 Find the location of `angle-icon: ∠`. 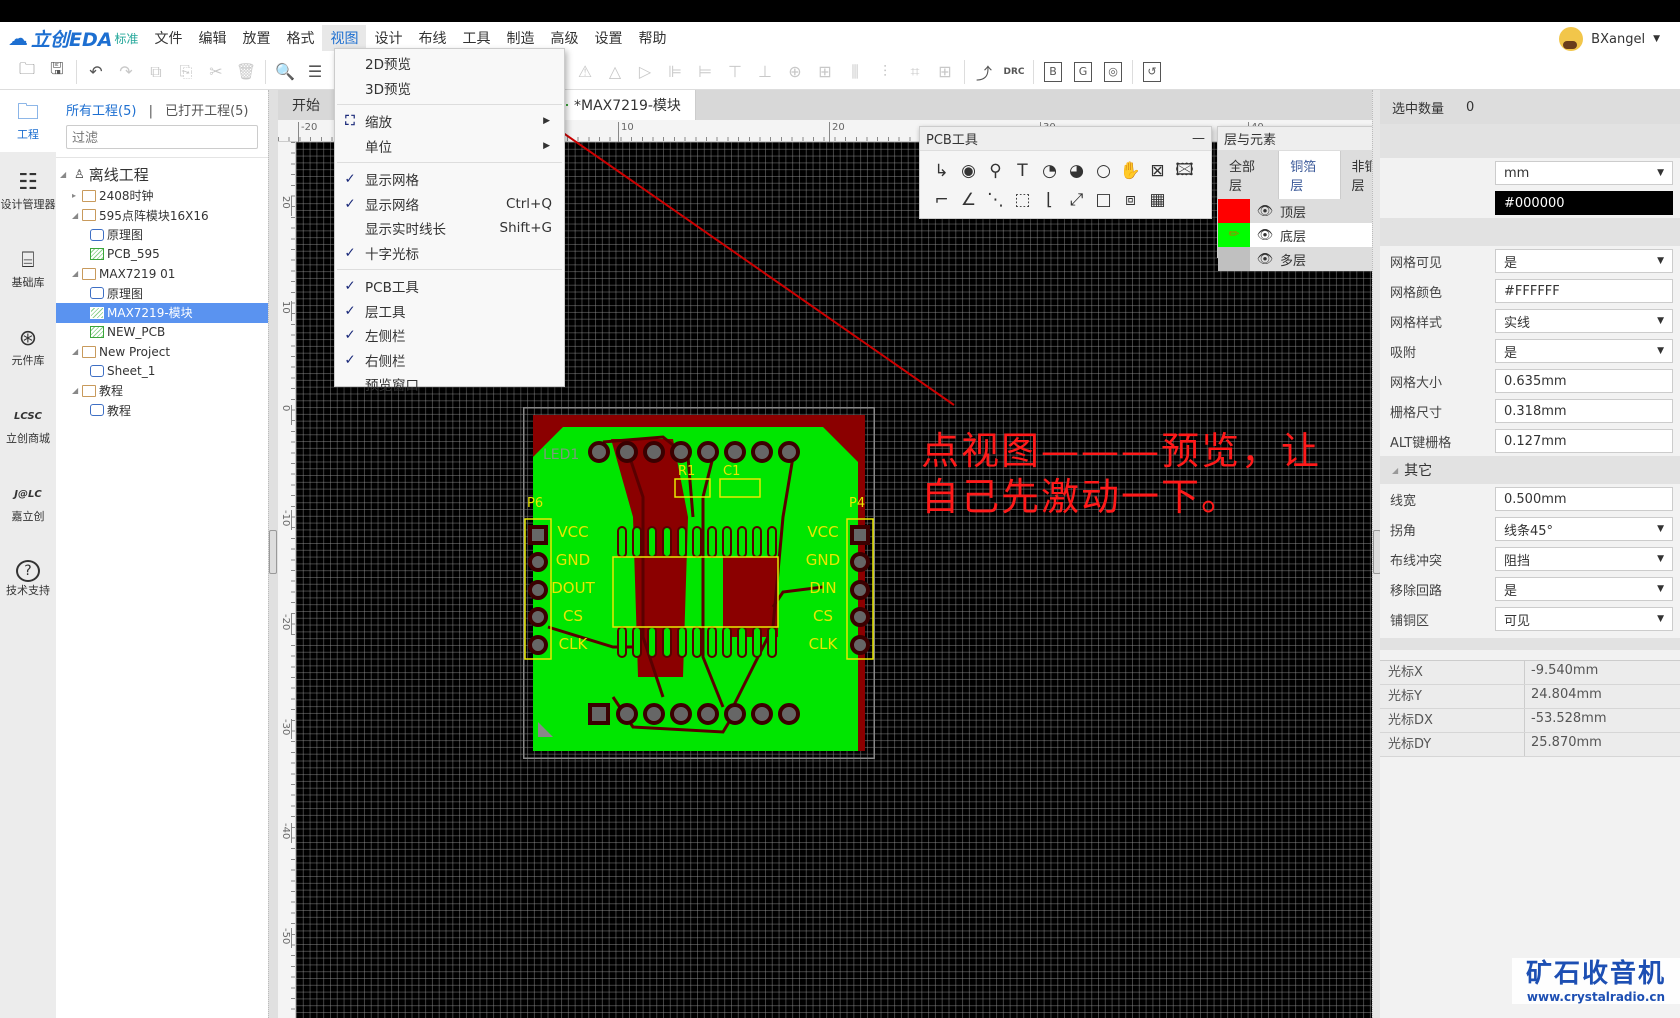

angle-icon: ∠ is located at coordinates (968, 200).